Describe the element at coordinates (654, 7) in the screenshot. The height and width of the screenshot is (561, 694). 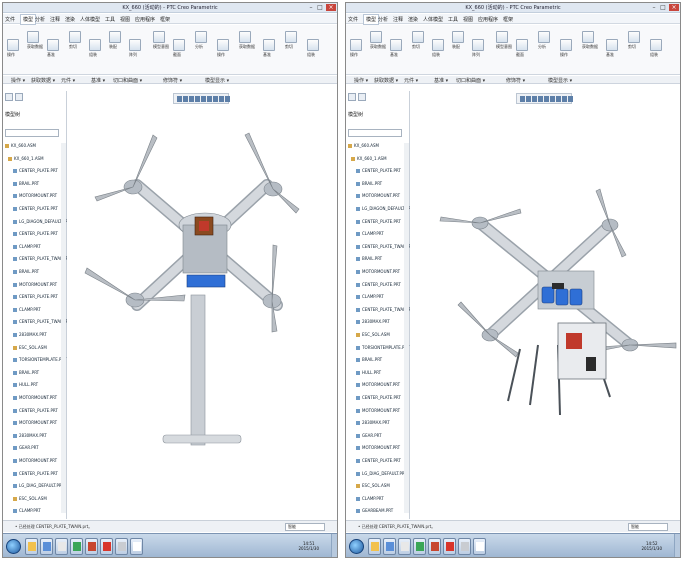
I see `window-minimize-icon: –` at that location.